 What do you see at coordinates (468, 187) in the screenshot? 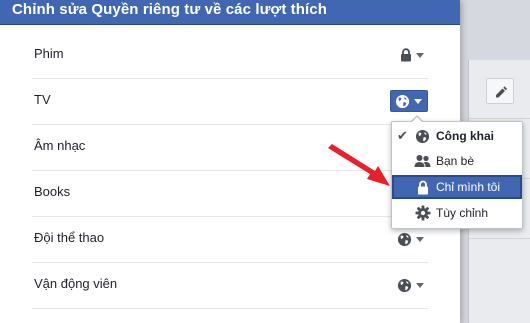
I see `menu-item-label: Chỉ mình tôi` at bounding box center [468, 187].